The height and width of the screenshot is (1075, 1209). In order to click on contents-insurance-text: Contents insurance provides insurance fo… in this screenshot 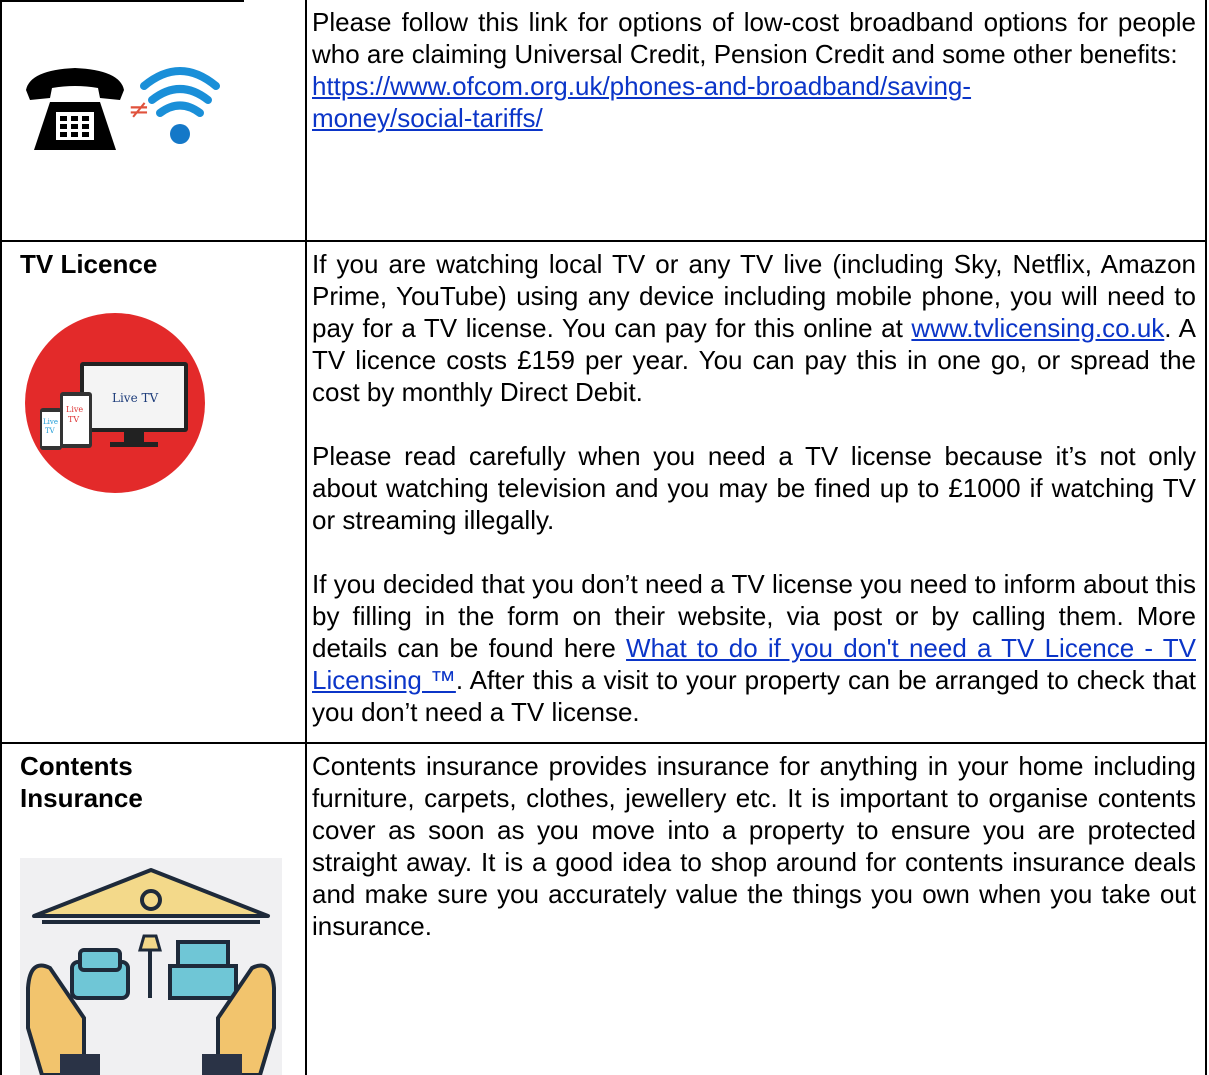, I will do `click(754, 846)`.